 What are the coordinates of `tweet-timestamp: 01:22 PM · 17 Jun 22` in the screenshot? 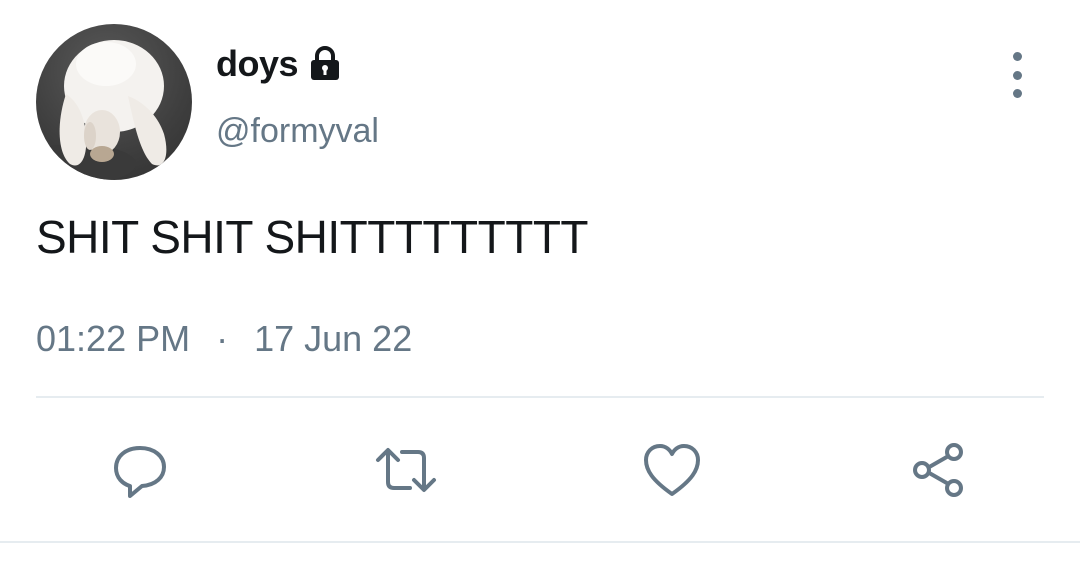 It's located at (224, 339).